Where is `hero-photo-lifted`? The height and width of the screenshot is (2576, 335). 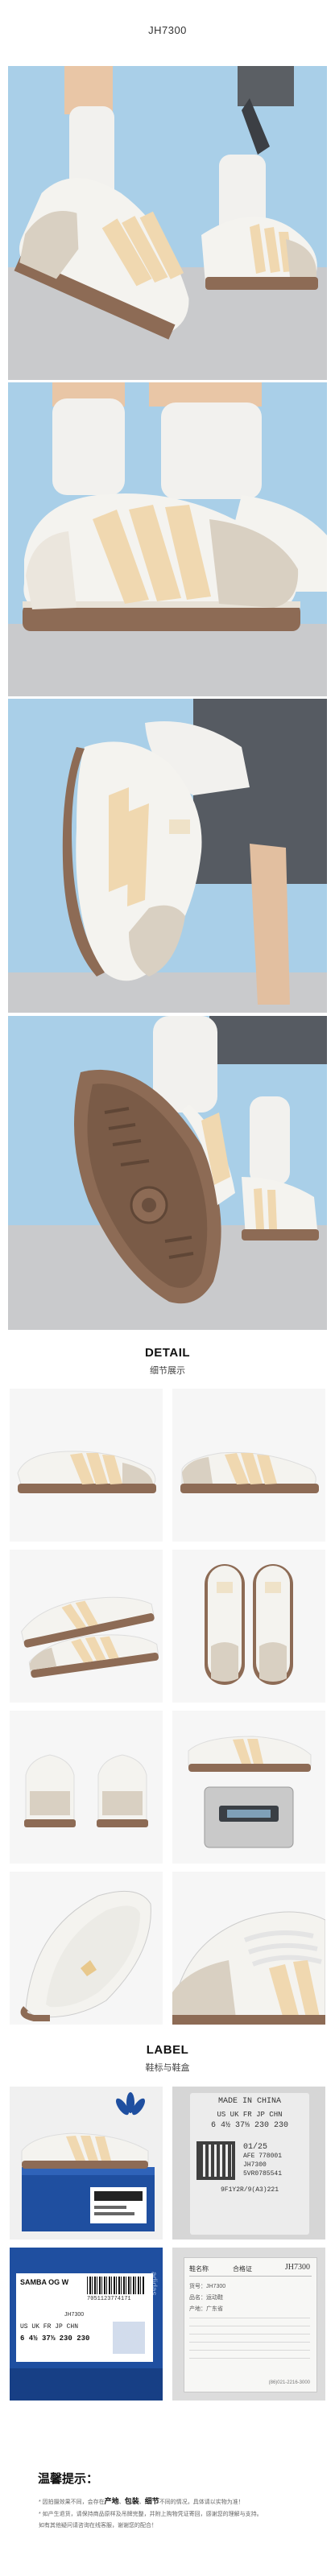 hero-photo-lifted is located at coordinates (167, 856).